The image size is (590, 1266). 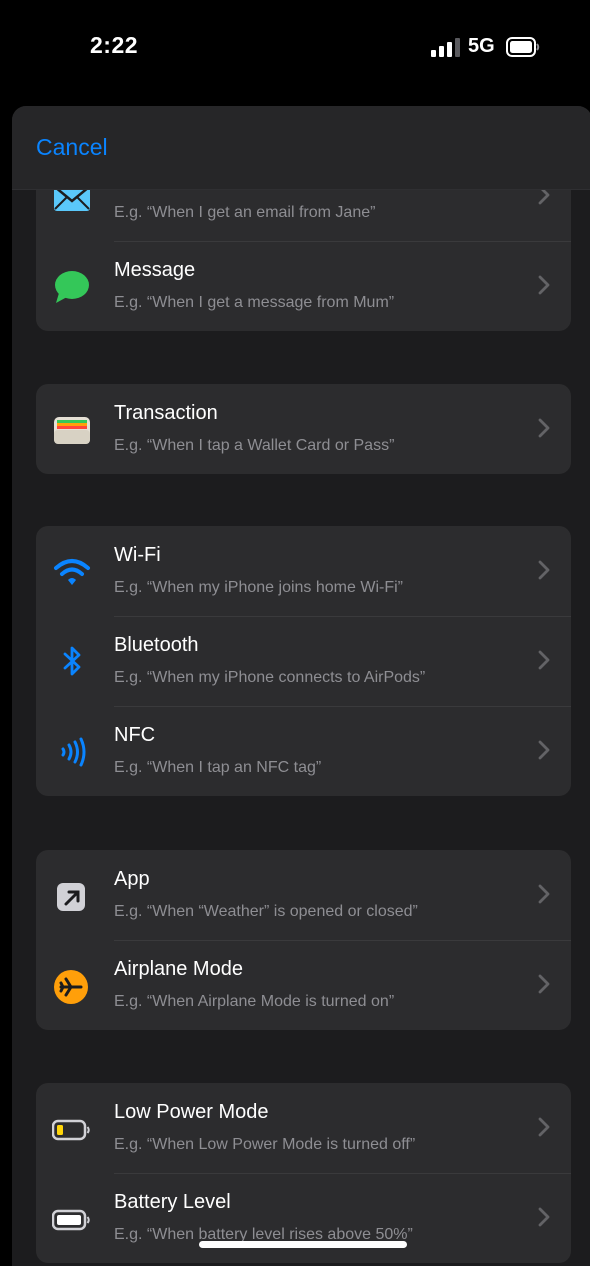 I want to click on battery-icon, so click(x=523, y=47).